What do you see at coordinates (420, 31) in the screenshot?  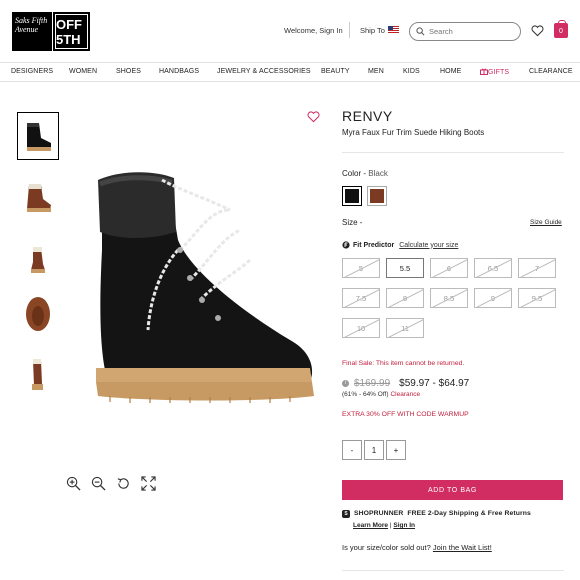 I see `search-icon` at bounding box center [420, 31].